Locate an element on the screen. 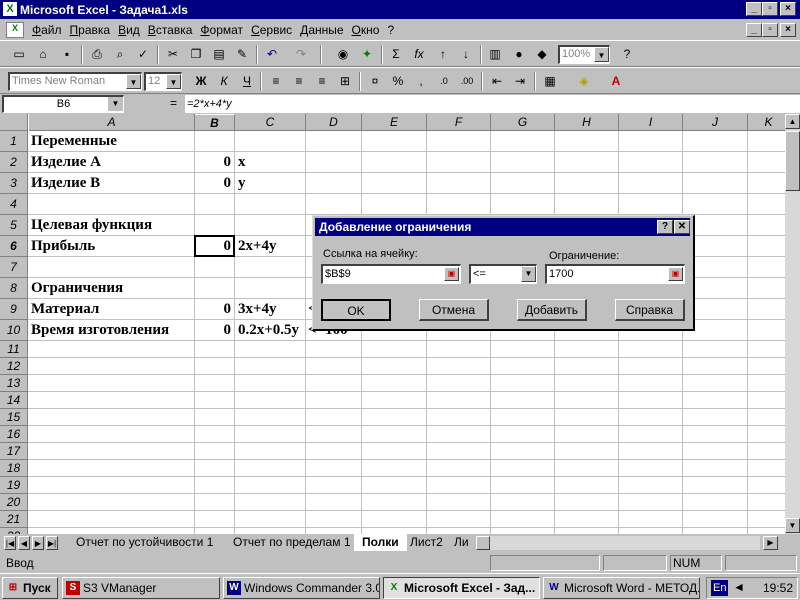 Image resolution: width=800 pixels, height=600 pixels. menu-help: ? is located at coordinates (390, 30).